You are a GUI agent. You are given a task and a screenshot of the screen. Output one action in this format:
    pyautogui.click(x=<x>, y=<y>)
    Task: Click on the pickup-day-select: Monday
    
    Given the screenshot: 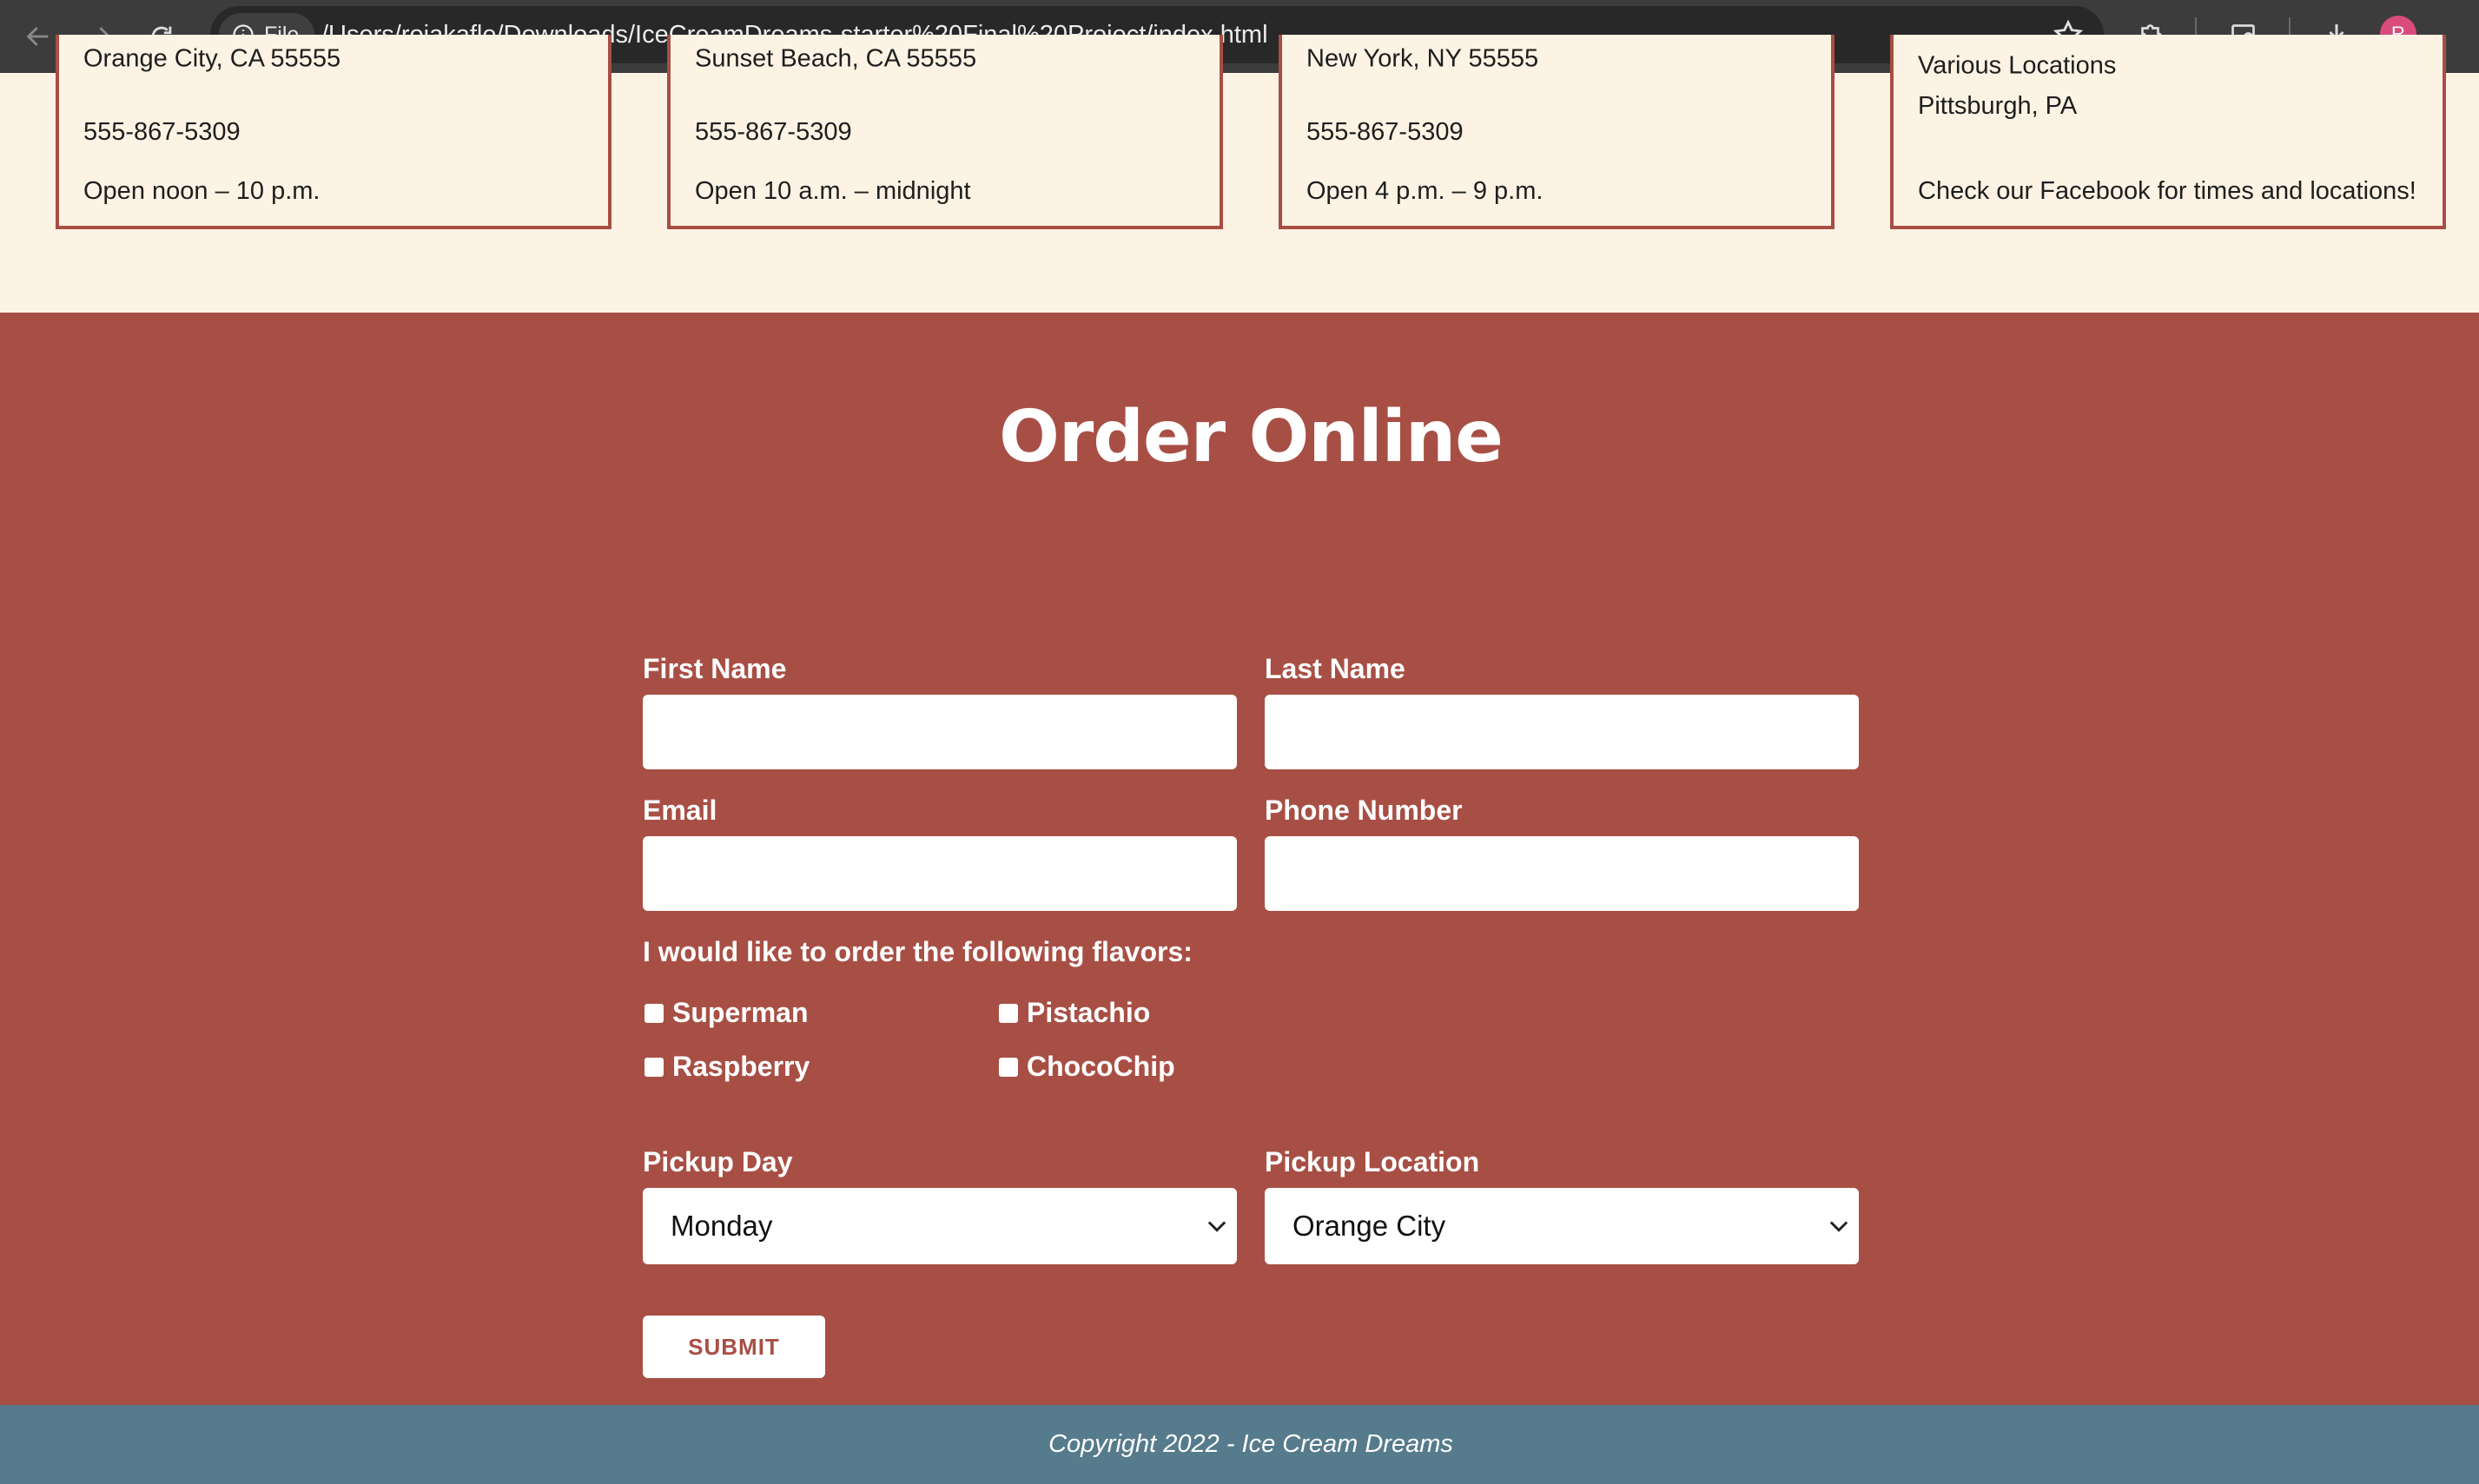 What is the action you would take?
    pyautogui.click(x=940, y=1226)
    